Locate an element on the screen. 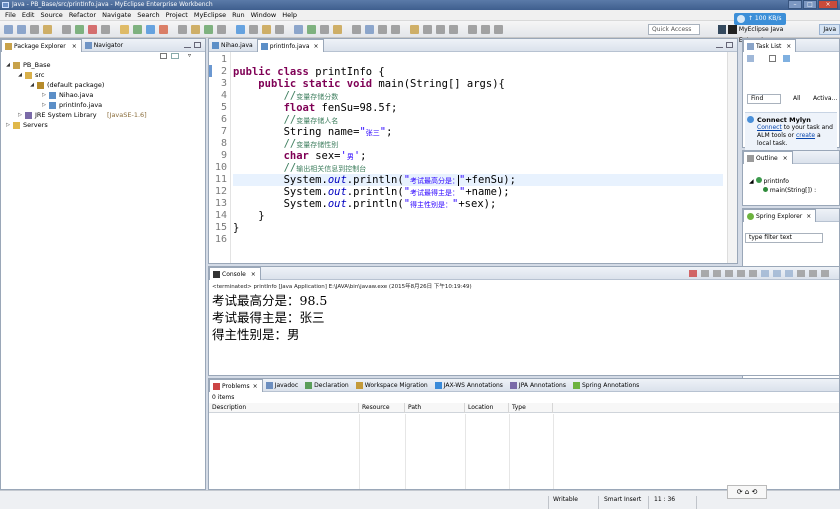 Image resolution: width=840 pixels, height=509 pixels. console-clear-icon is located at coordinates (741, 273).